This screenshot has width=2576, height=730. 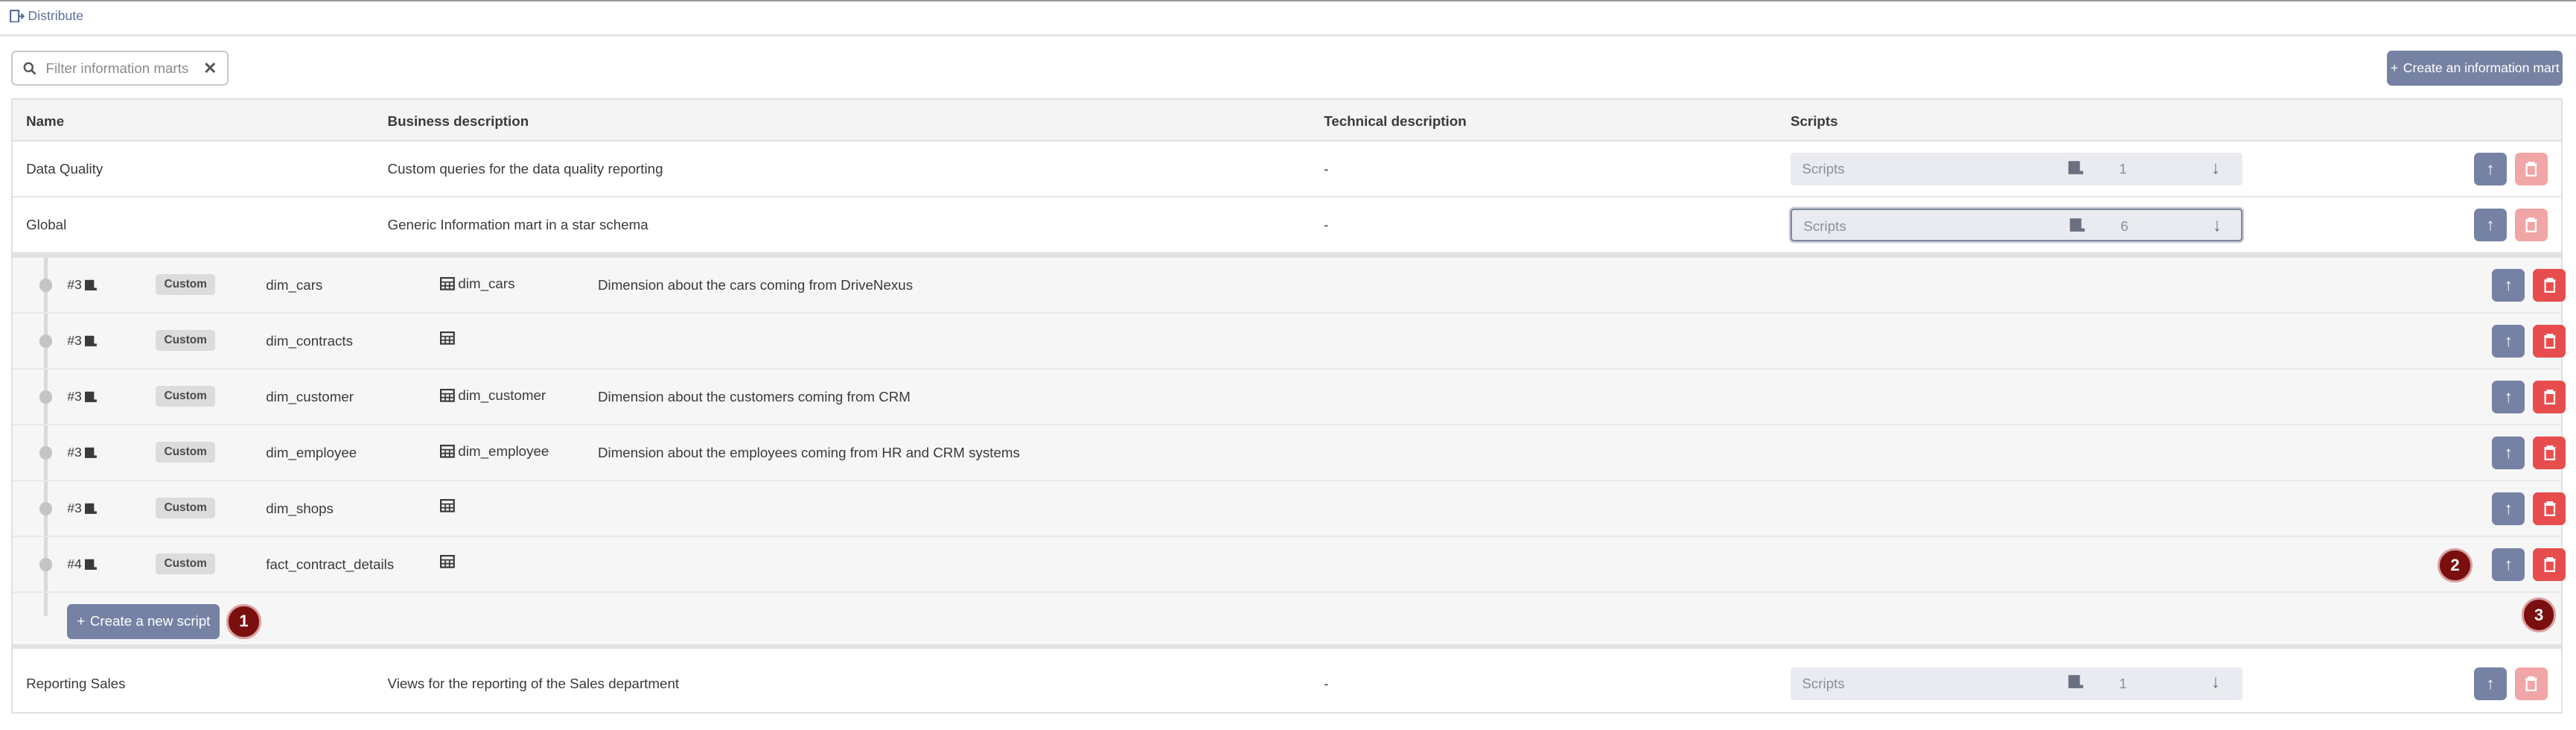 I want to click on top-border, so click(x=1288, y=1).